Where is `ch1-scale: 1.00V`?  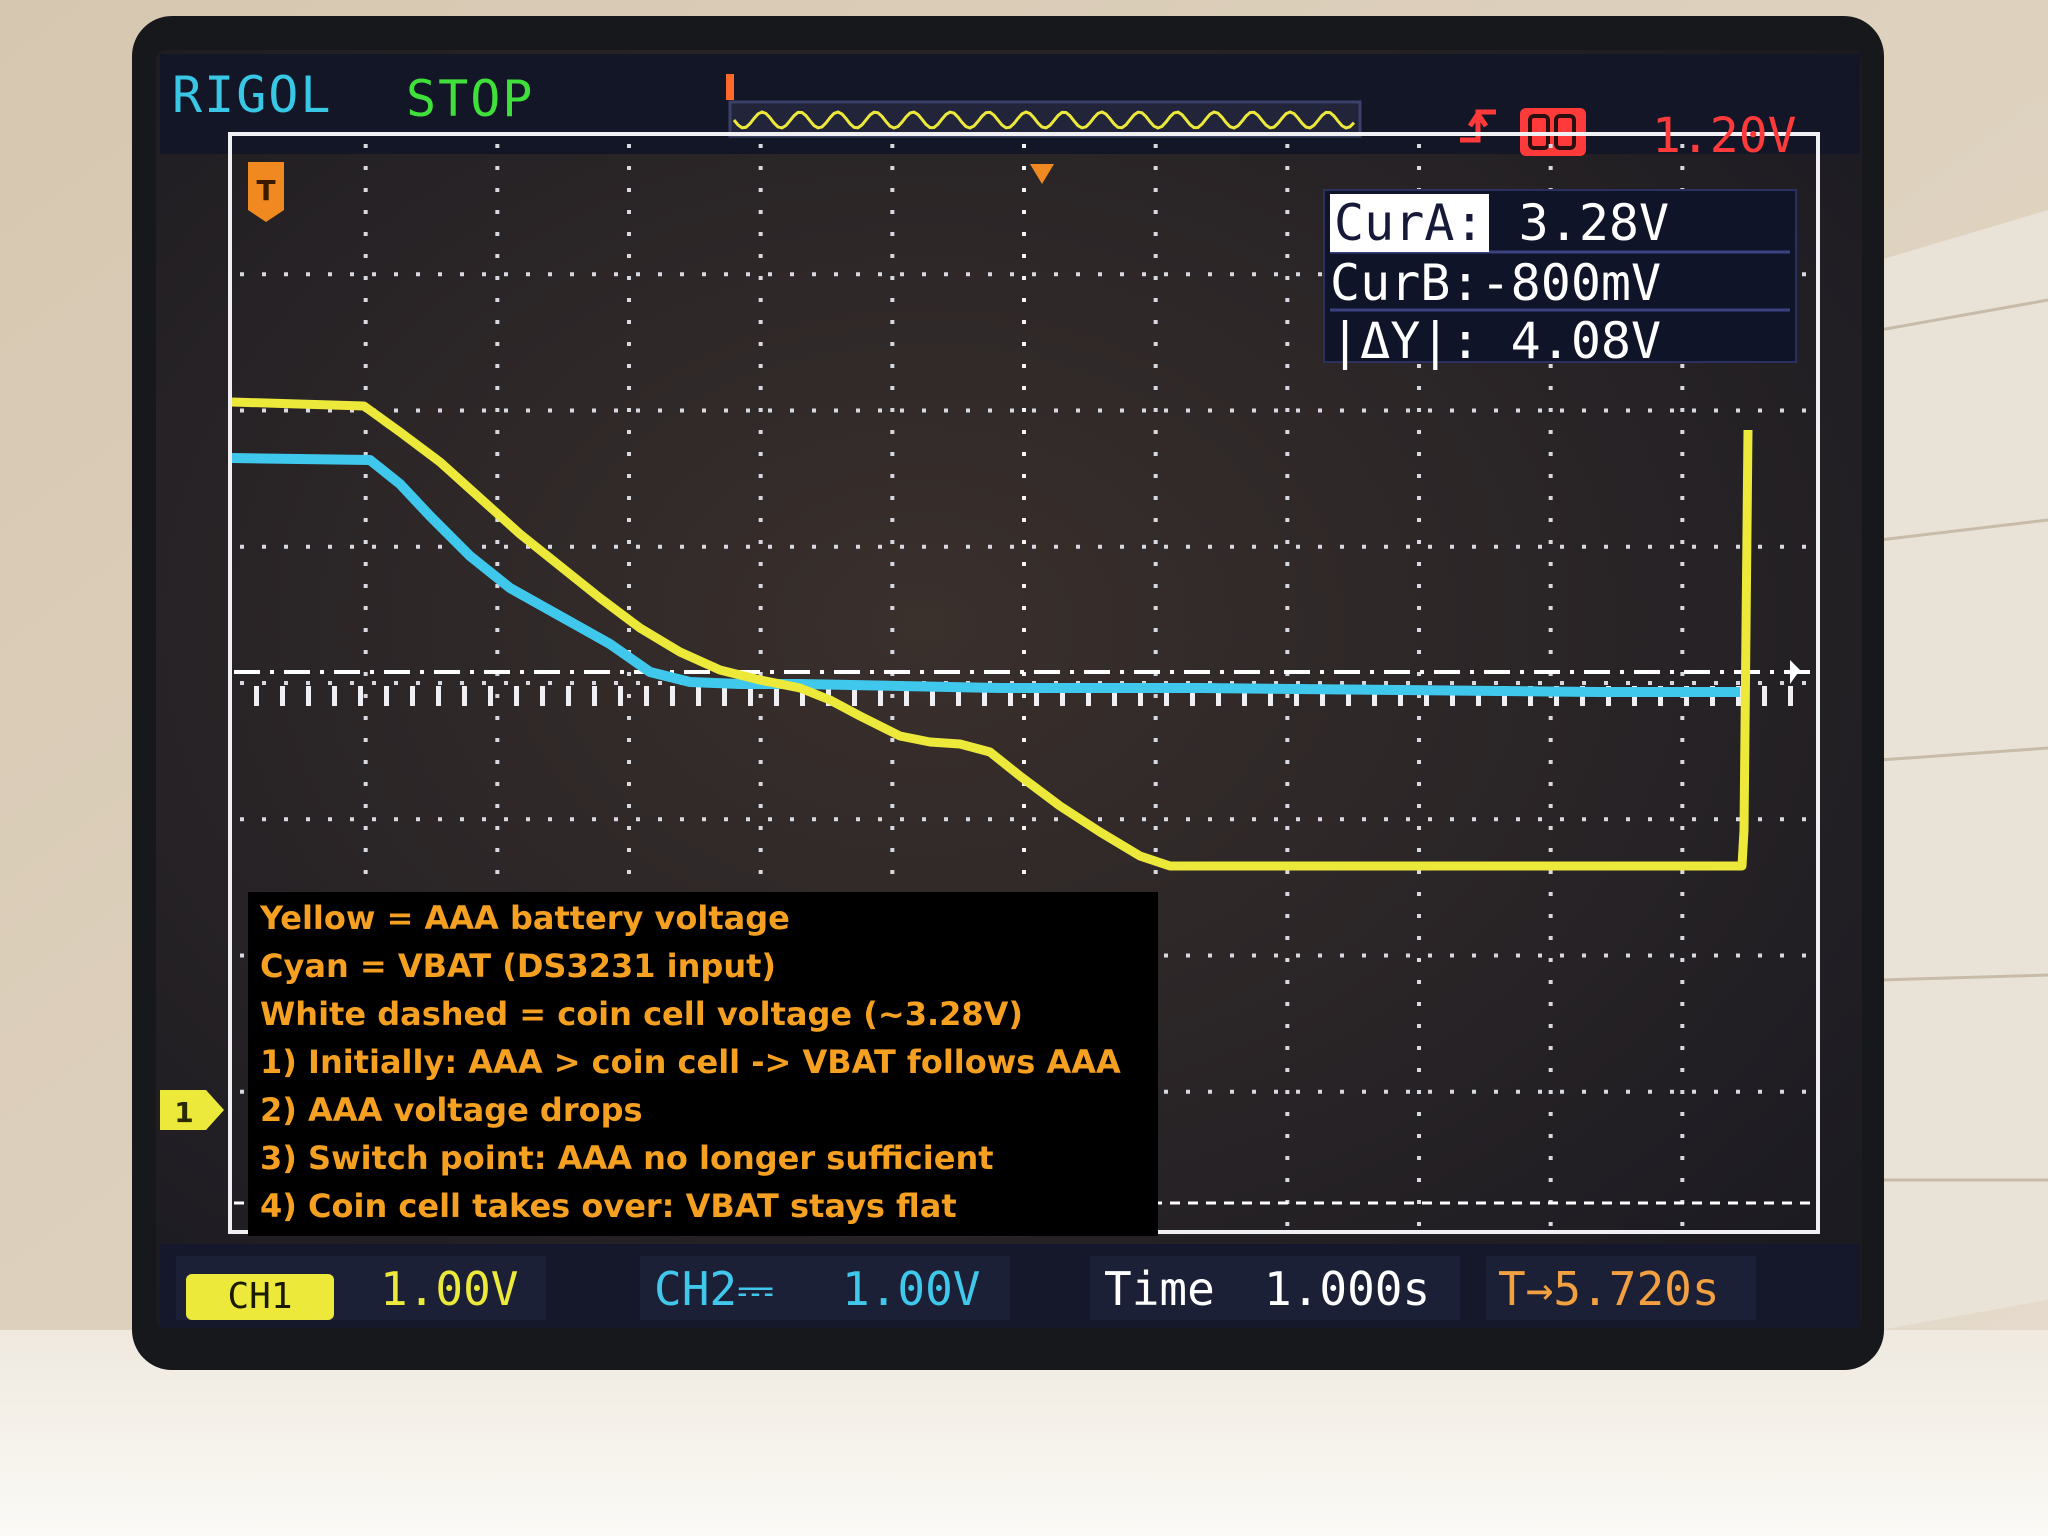 ch1-scale: 1.00V is located at coordinates (449, 1289).